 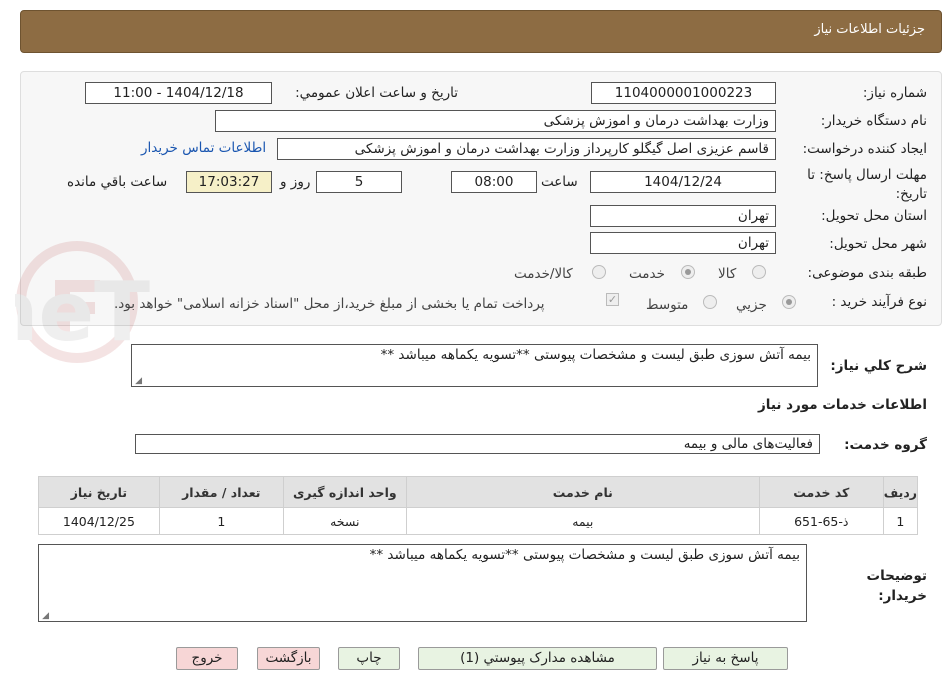 I want to click on buyer-org-label: نام دستگاه خريدار:, so click(x=873, y=121).